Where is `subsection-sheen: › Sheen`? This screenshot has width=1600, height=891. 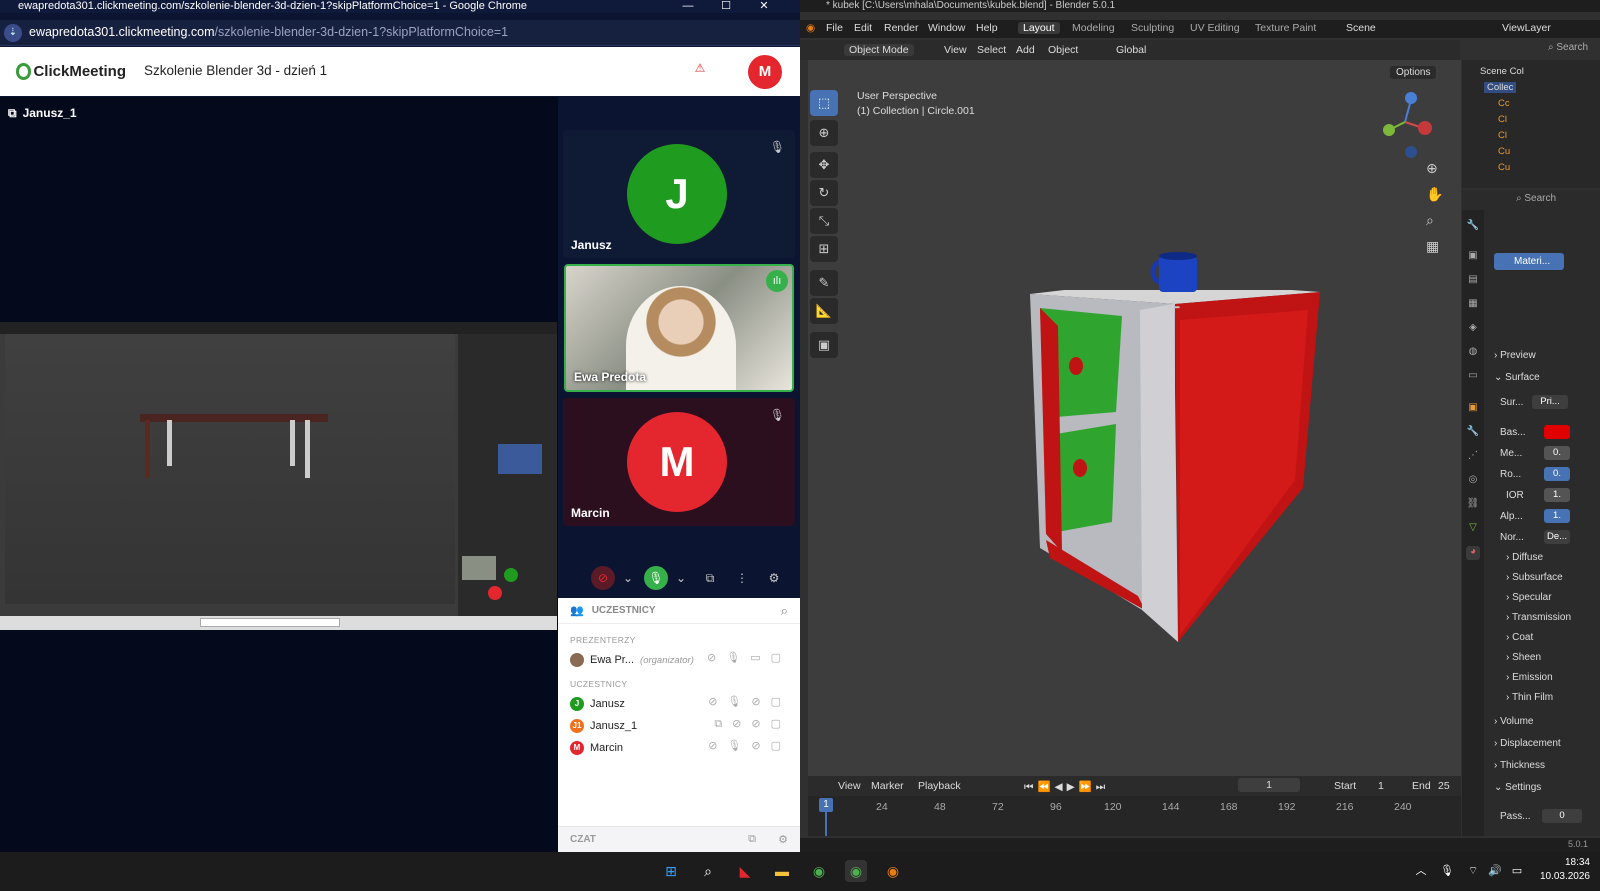
subsection-sheen: › Sheen is located at coordinates (1523, 657).